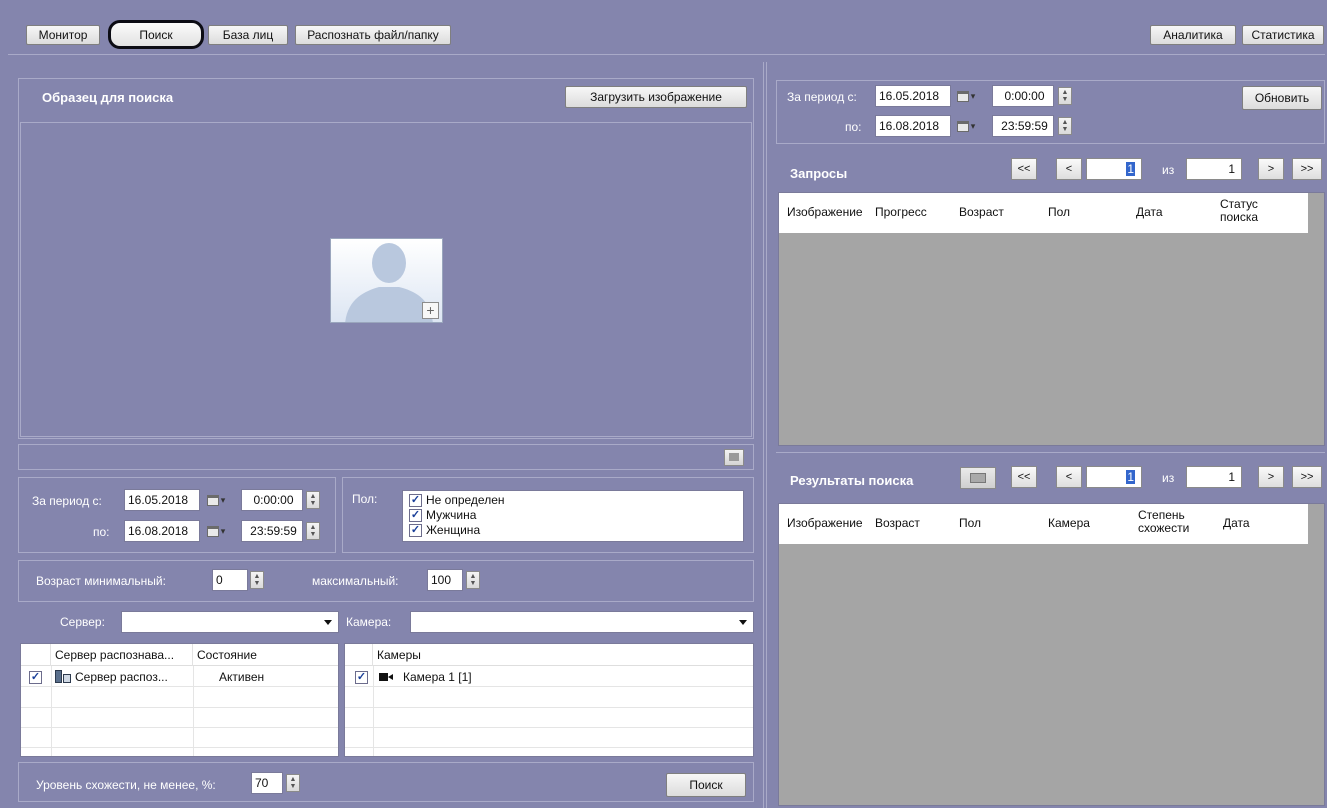  I want to click on queries-total-field: 1, so click(1214, 169).